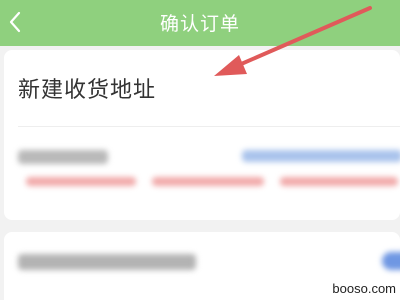  What do you see at coordinates (87, 88) in the screenshot?
I see `new-address-button: 新建收货地址` at bounding box center [87, 88].